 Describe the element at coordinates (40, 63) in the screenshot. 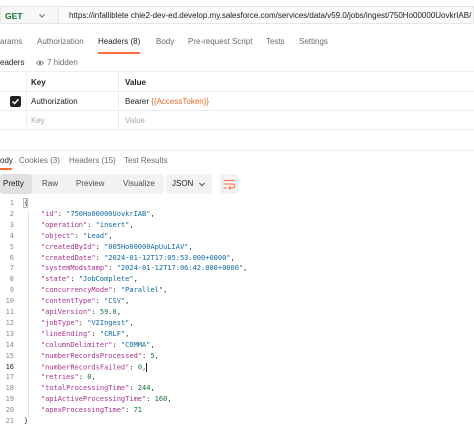

I see `eye-hidden-icon` at that location.